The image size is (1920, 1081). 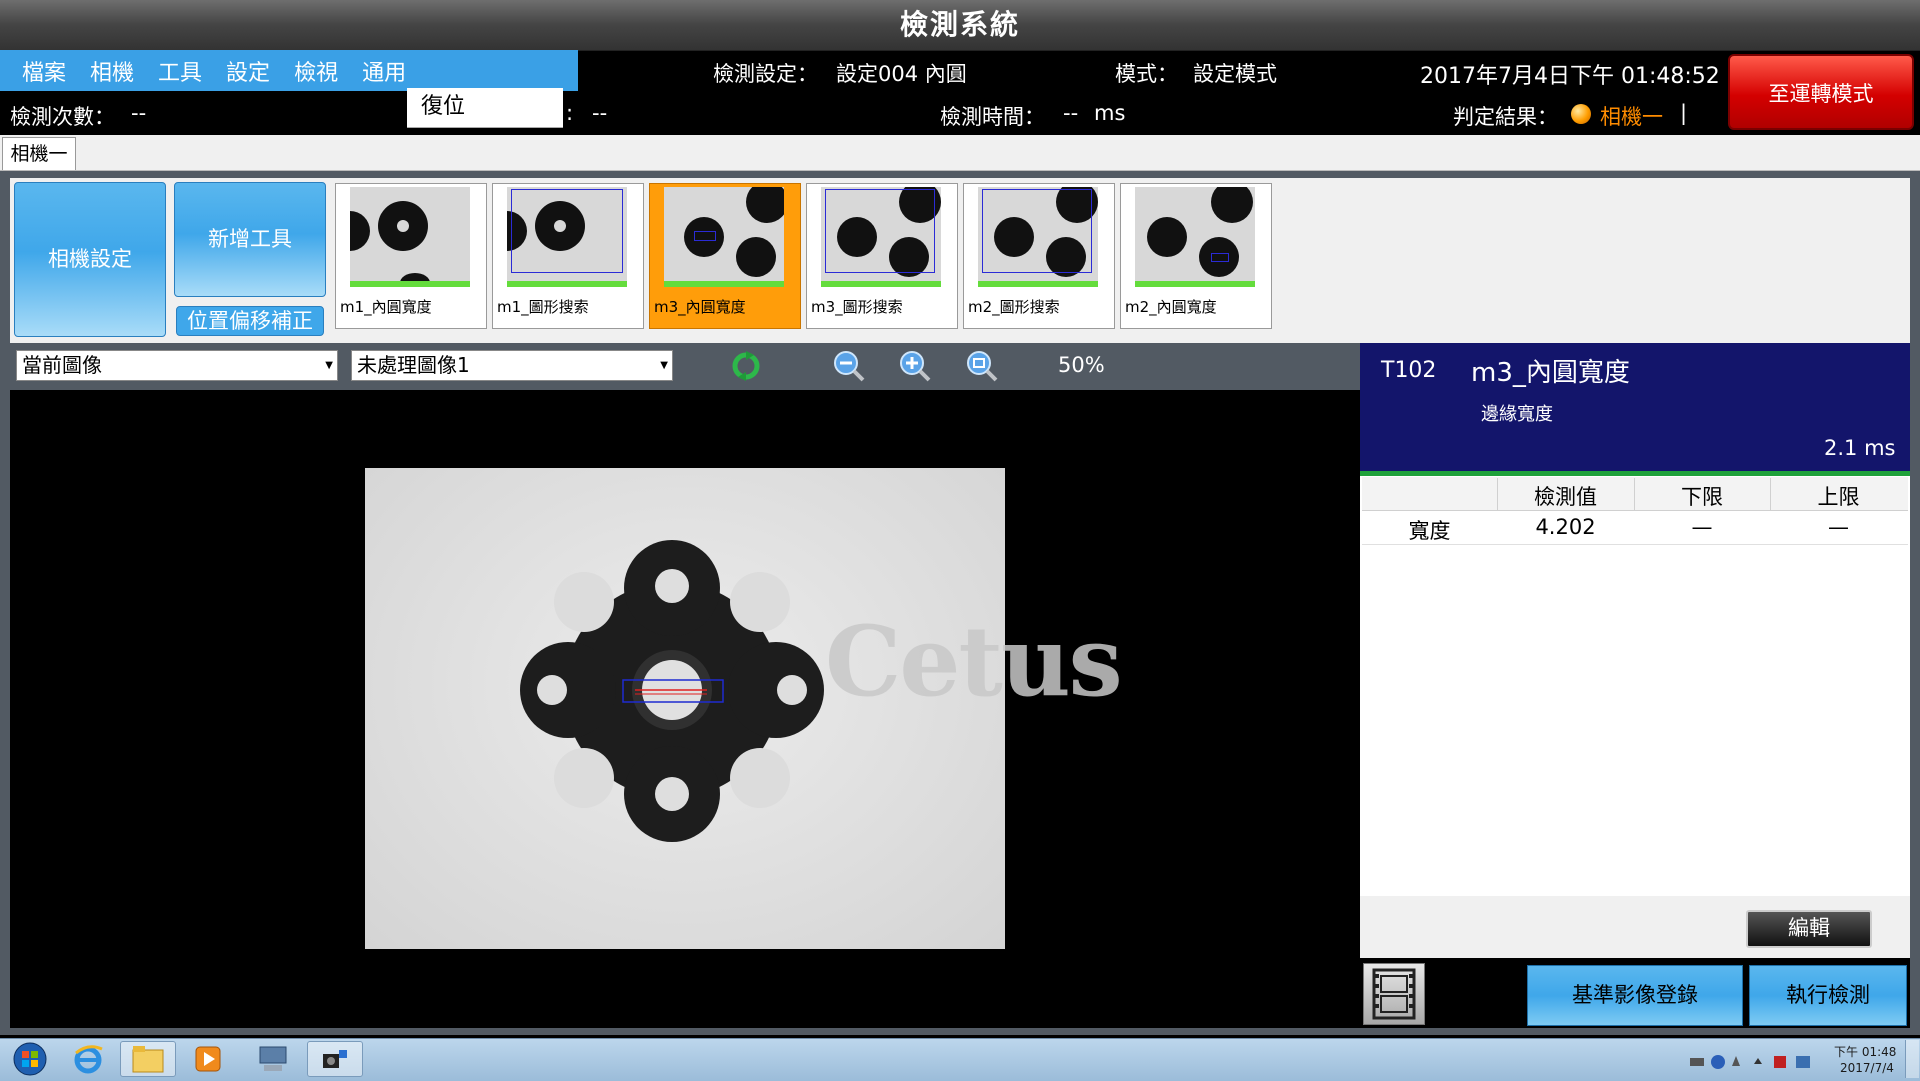 What do you see at coordinates (1550, 373) in the screenshot?
I see `tool-name: m3_內圓寬度` at bounding box center [1550, 373].